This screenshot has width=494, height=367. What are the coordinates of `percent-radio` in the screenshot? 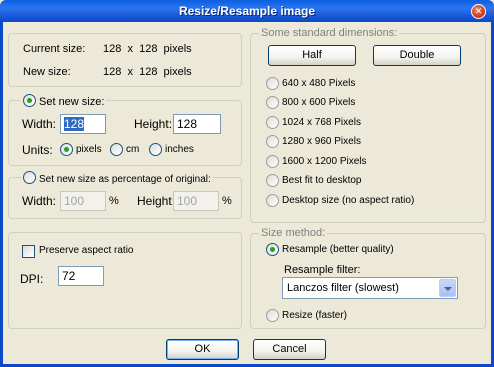 It's located at (29, 177).